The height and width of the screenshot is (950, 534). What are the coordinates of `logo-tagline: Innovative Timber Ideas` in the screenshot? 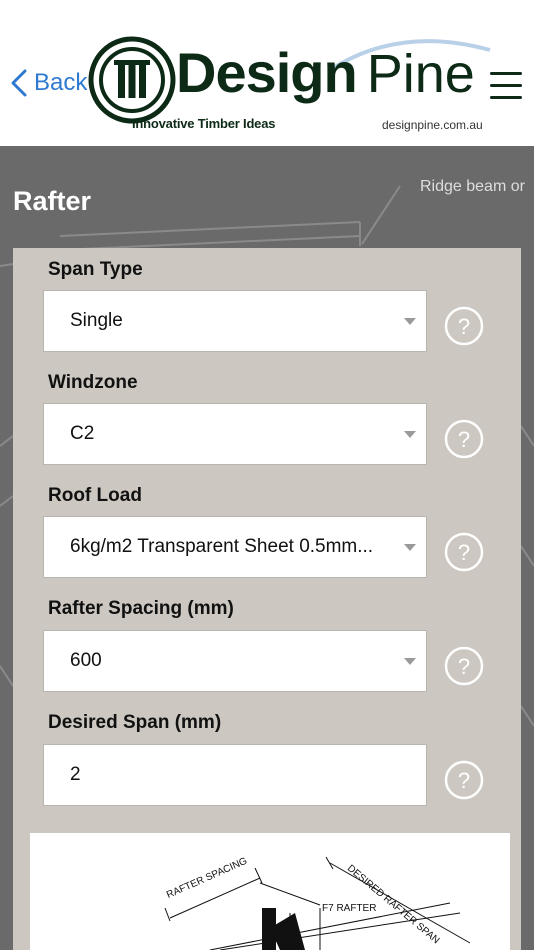 It's located at (204, 123).